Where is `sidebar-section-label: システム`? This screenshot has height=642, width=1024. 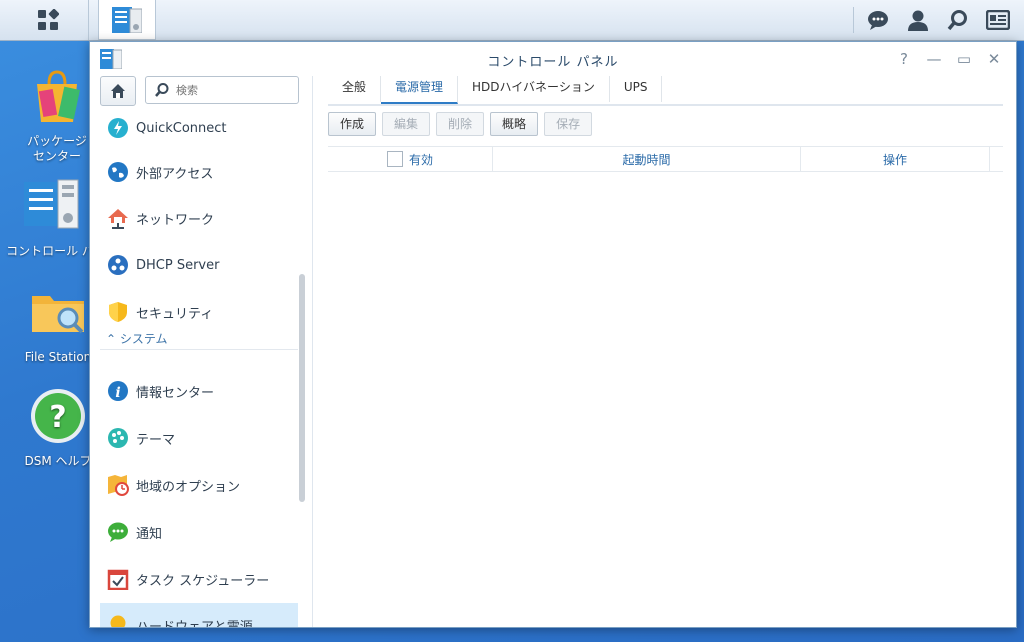
sidebar-section-label: システム is located at coordinates (143, 339).